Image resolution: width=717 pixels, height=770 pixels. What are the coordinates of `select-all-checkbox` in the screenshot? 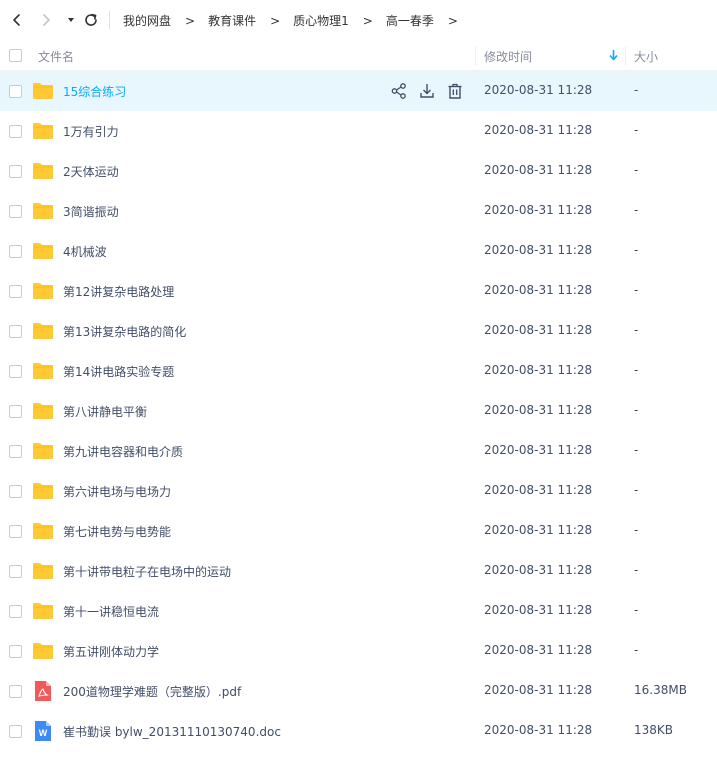 It's located at (15, 55).